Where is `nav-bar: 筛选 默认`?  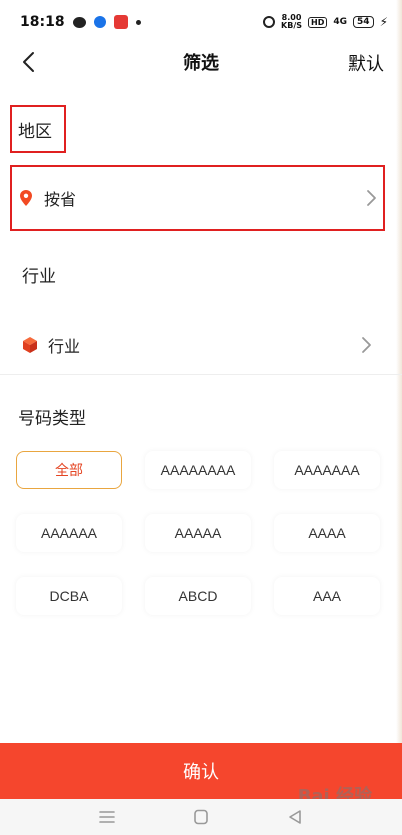
nav-bar: 筛选 默认 is located at coordinates (201, 62).